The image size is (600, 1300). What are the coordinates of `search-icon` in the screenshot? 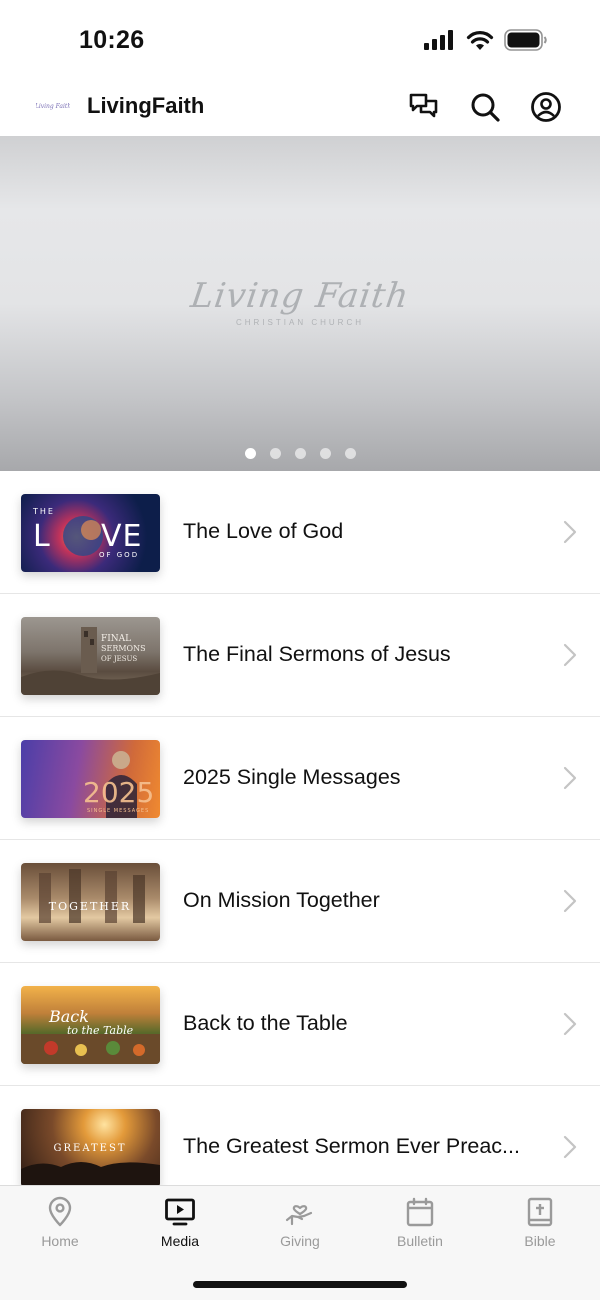 It's located at (485, 107).